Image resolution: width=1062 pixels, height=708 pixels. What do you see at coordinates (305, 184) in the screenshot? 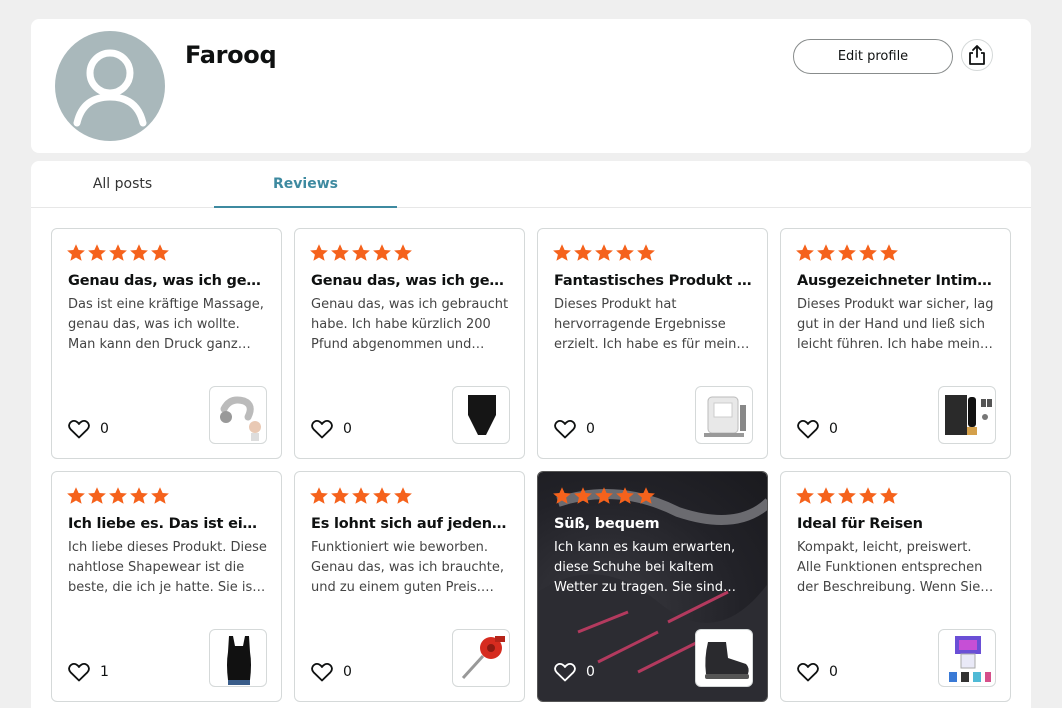
I see `tab-reviews: Reviews` at bounding box center [305, 184].